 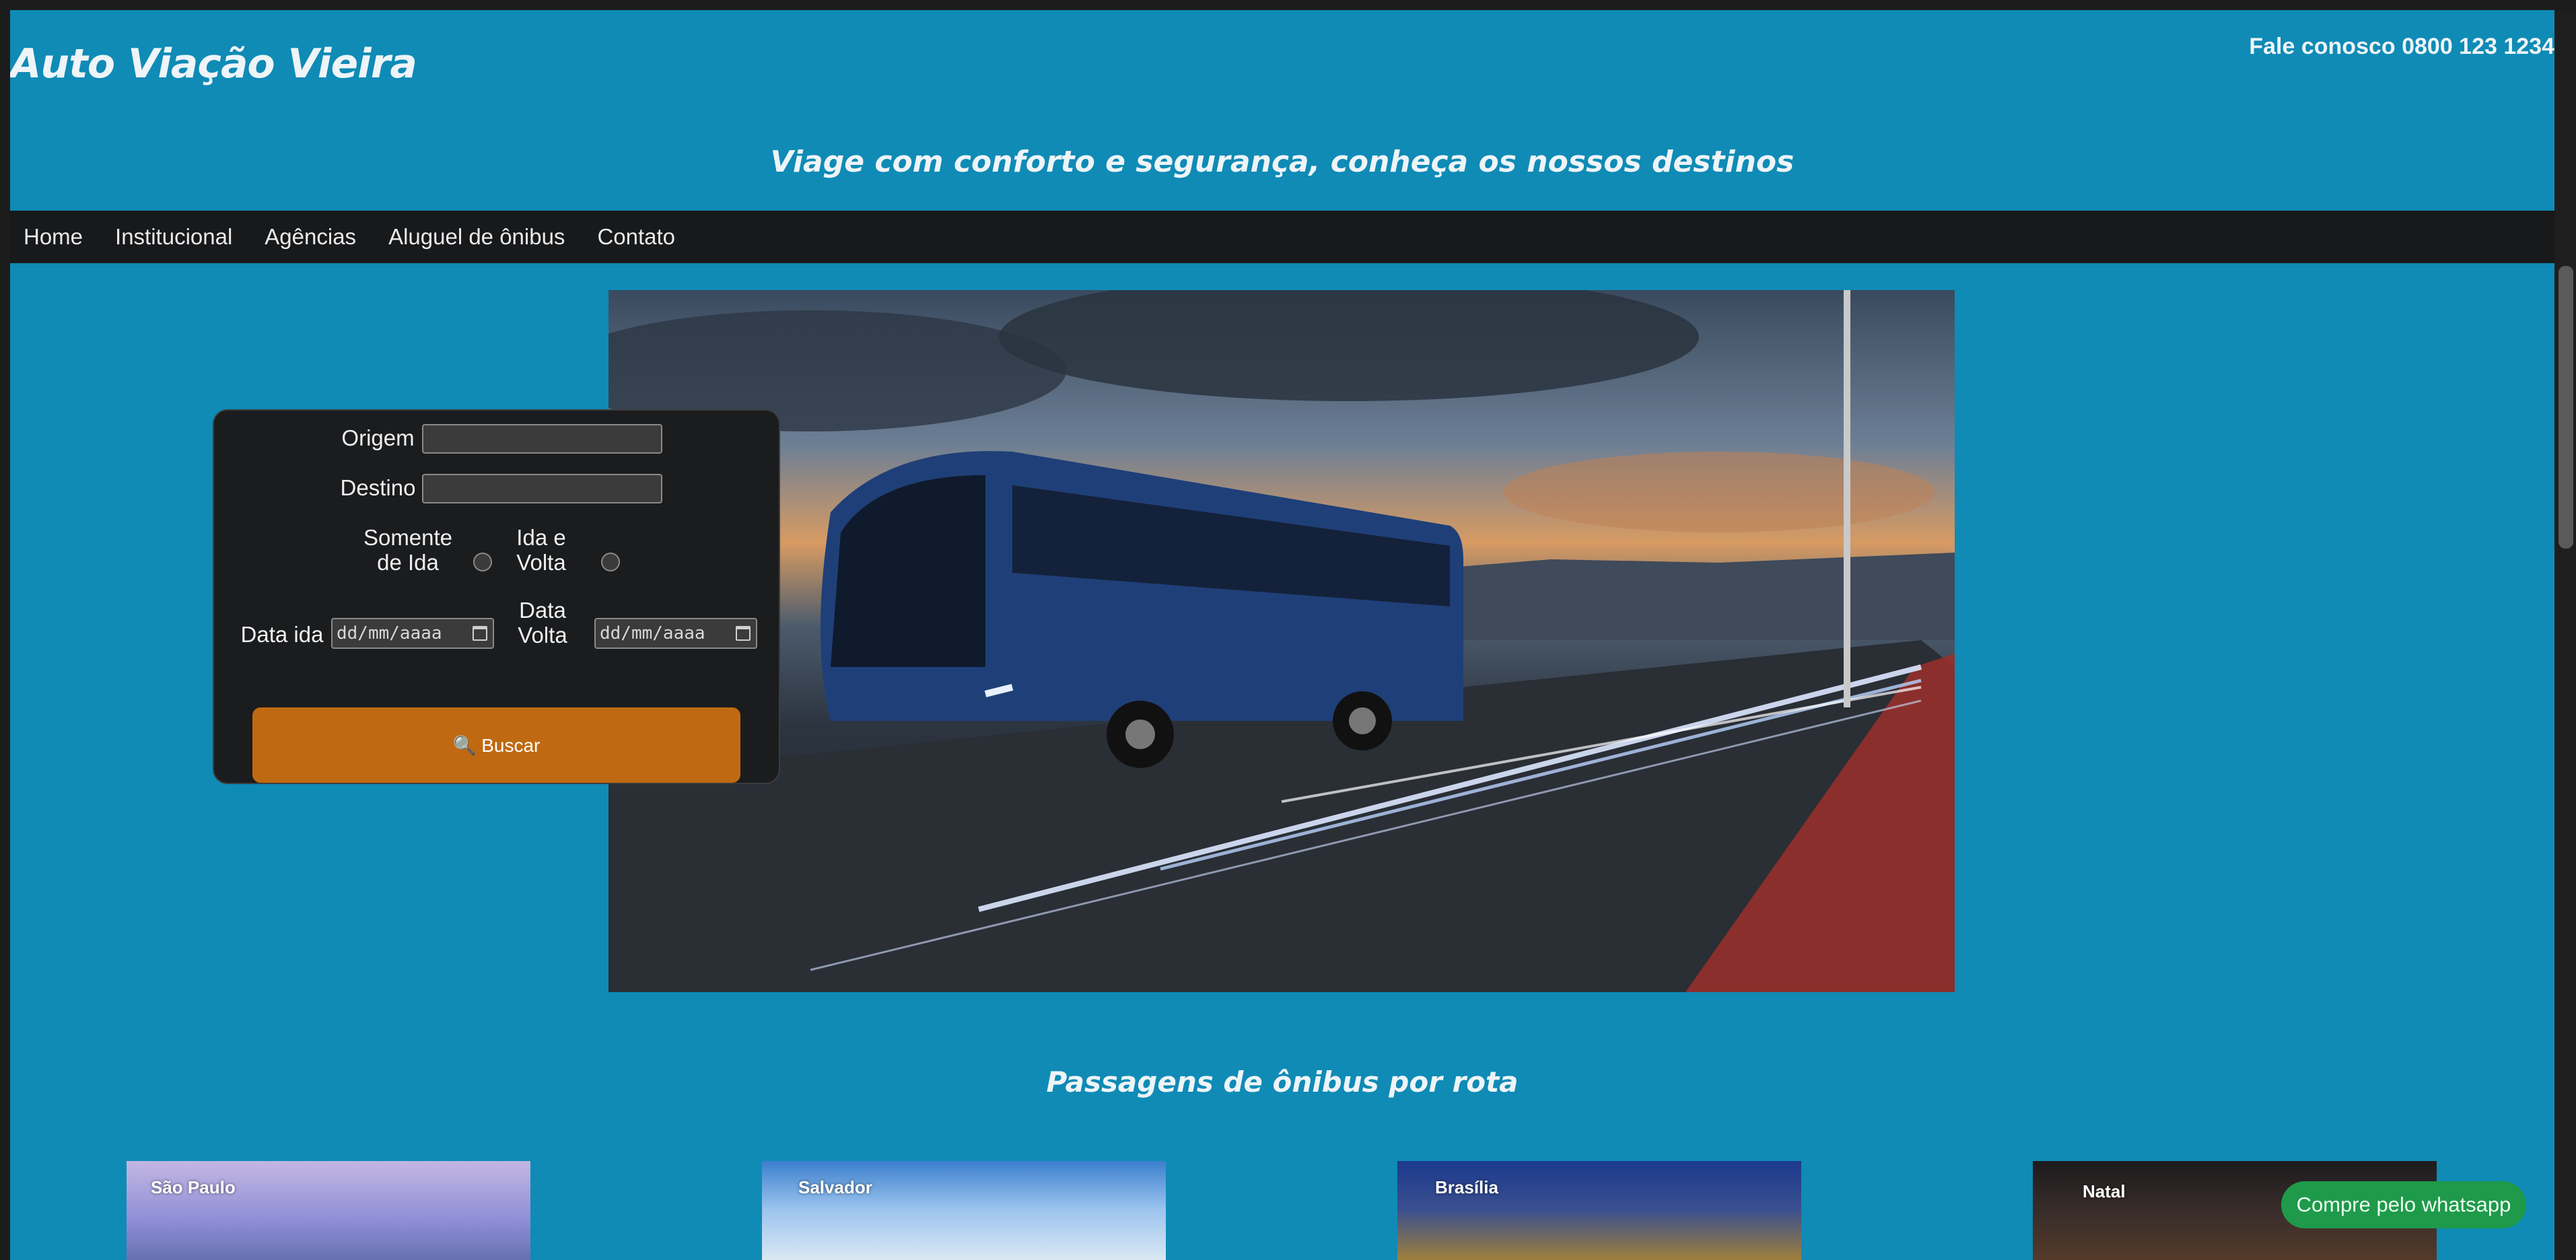 I want to click on nav-agencias: Agências, so click(x=310, y=237).